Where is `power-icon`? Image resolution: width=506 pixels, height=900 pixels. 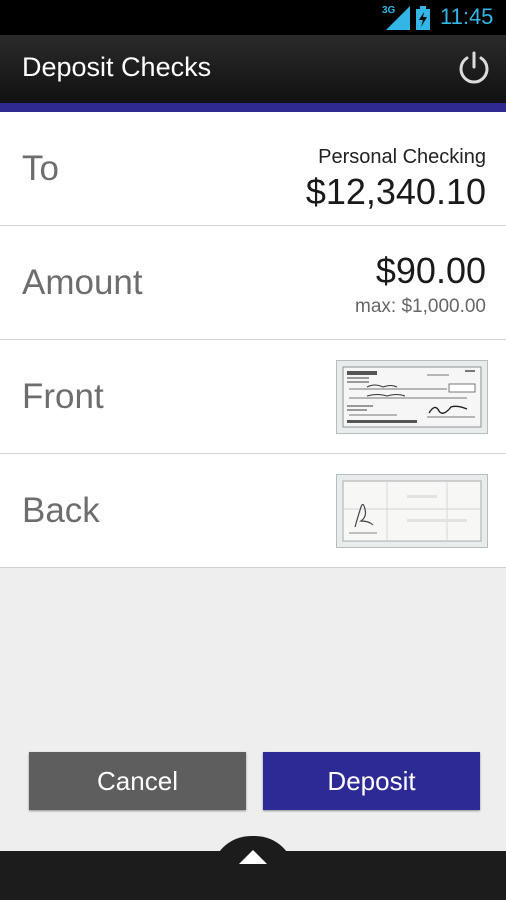 power-icon is located at coordinates (474, 68).